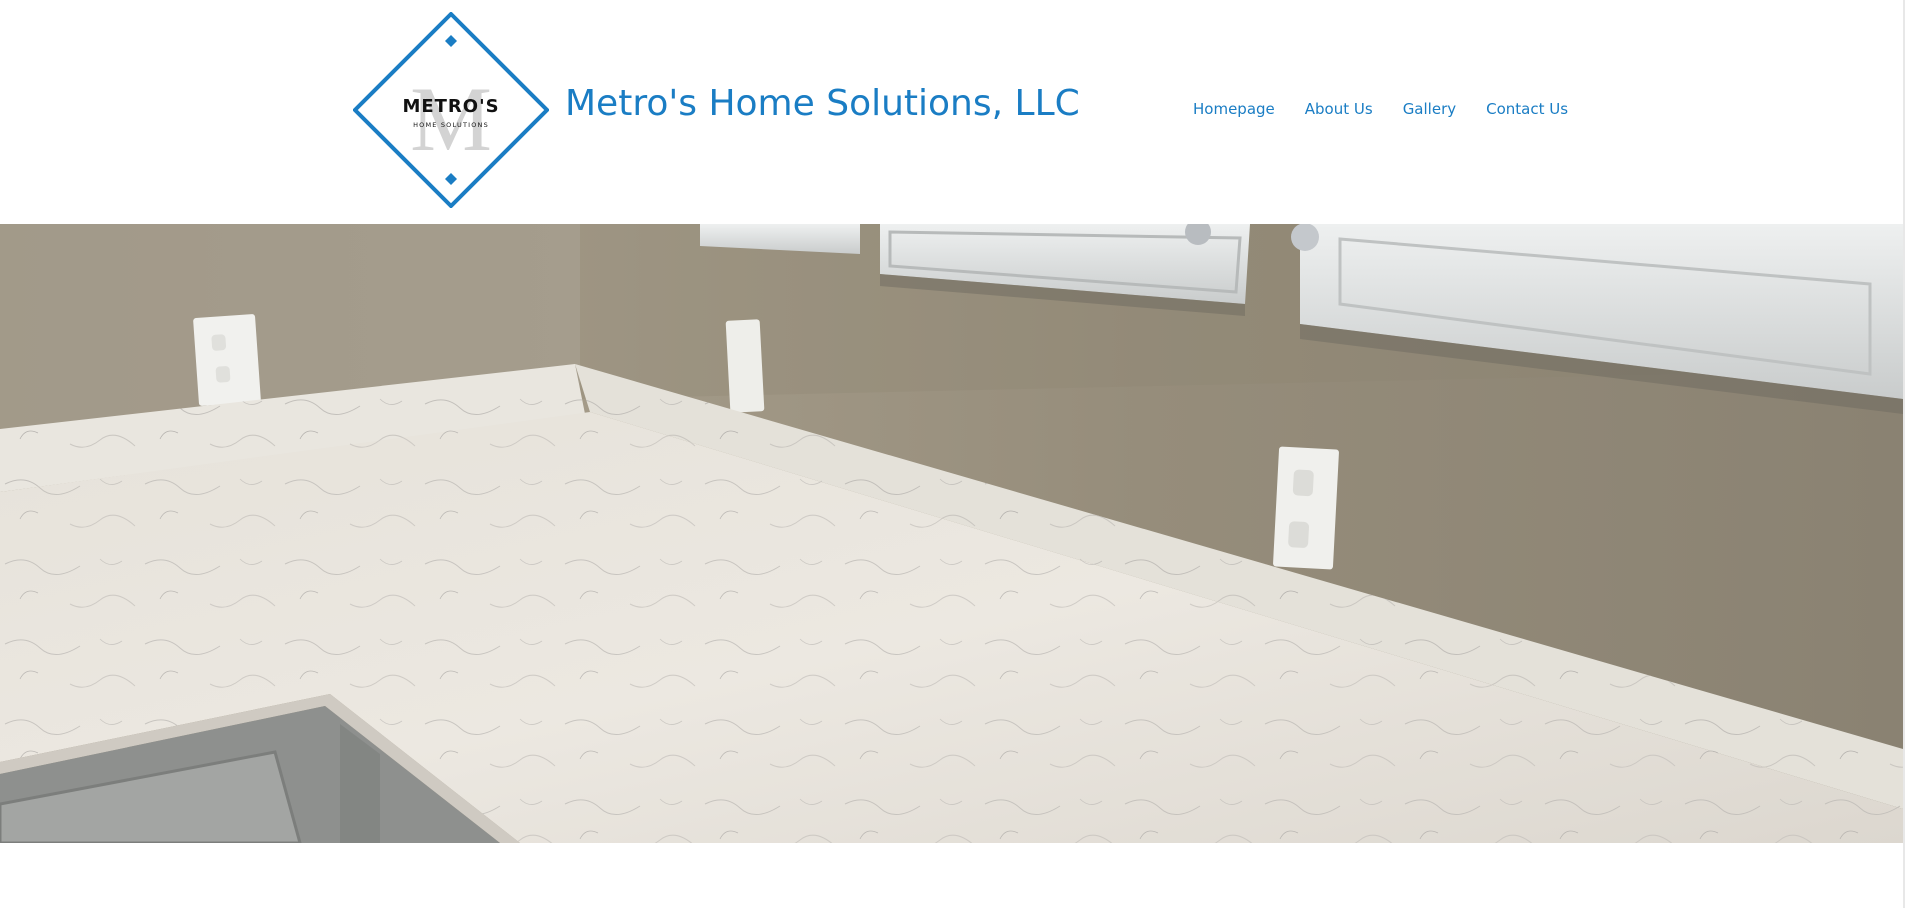 The height and width of the screenshot is (908, 1905). What do you see at coordinates (227, 360) in the screenshot?
I see `outlet-left` at bounding box center [227, 360].